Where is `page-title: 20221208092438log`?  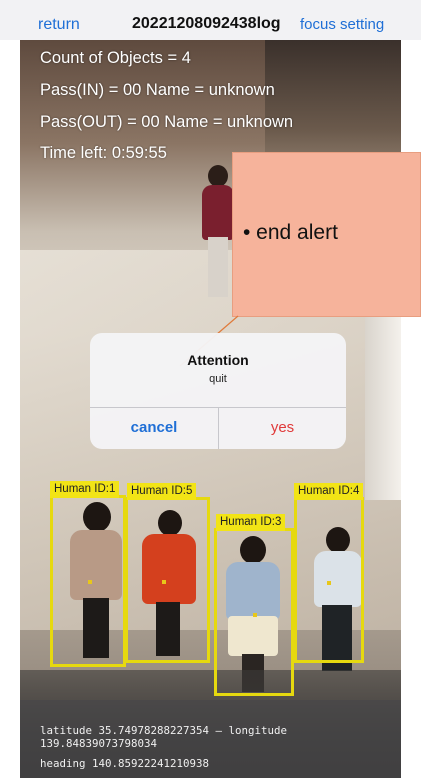
page-title: 20221208092438log is located at coordinates (206, 23).